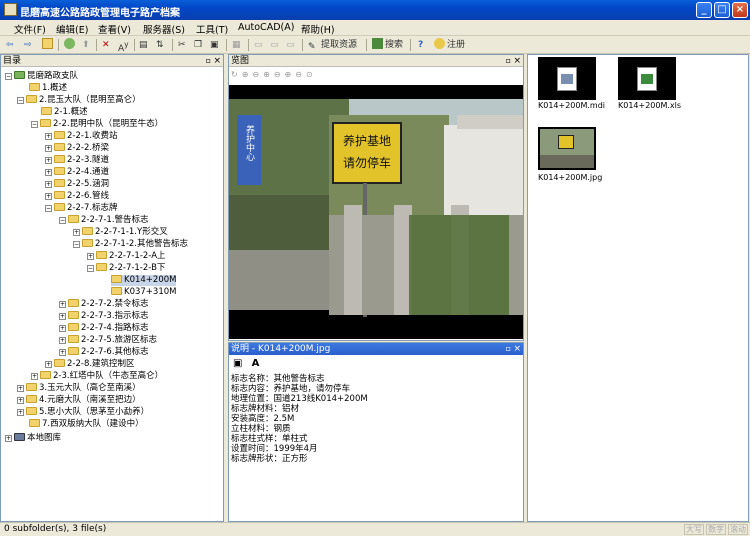  Describe the element at coordinates (77, 148) in the screenshot. I see `tree-node: +2-2-2.桥梁` at that location.